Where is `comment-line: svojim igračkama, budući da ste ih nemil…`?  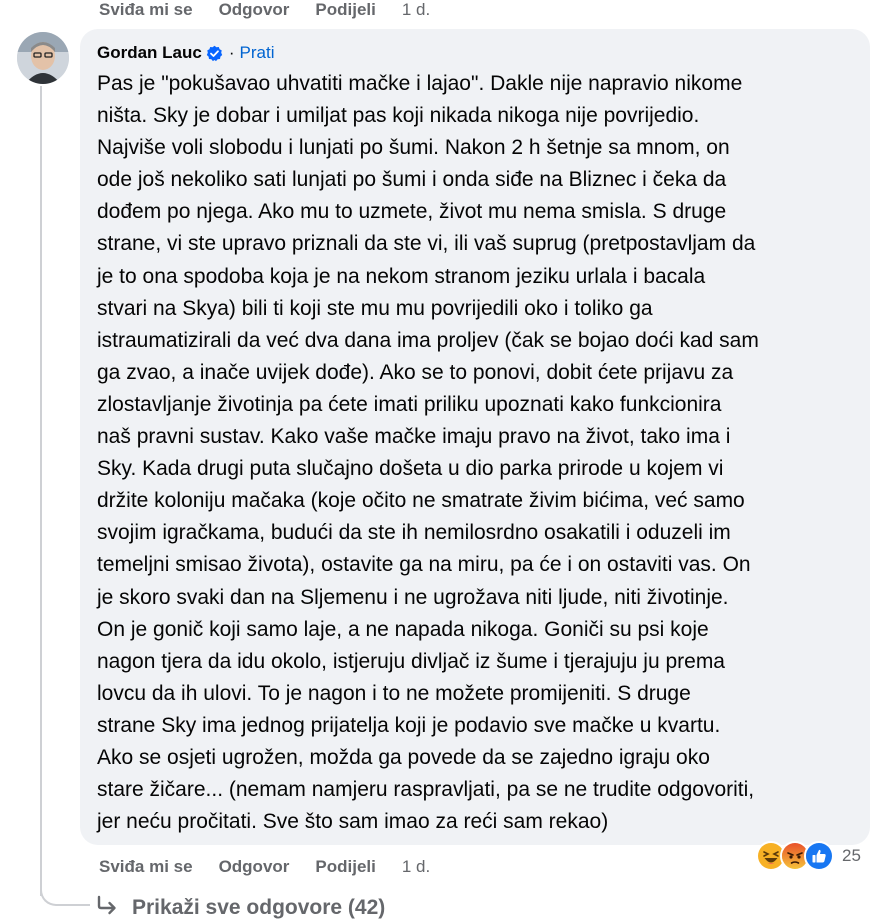
comment-line: svojim igračkama, budući da ste ih nemil… is located at coordinates (414, 533).